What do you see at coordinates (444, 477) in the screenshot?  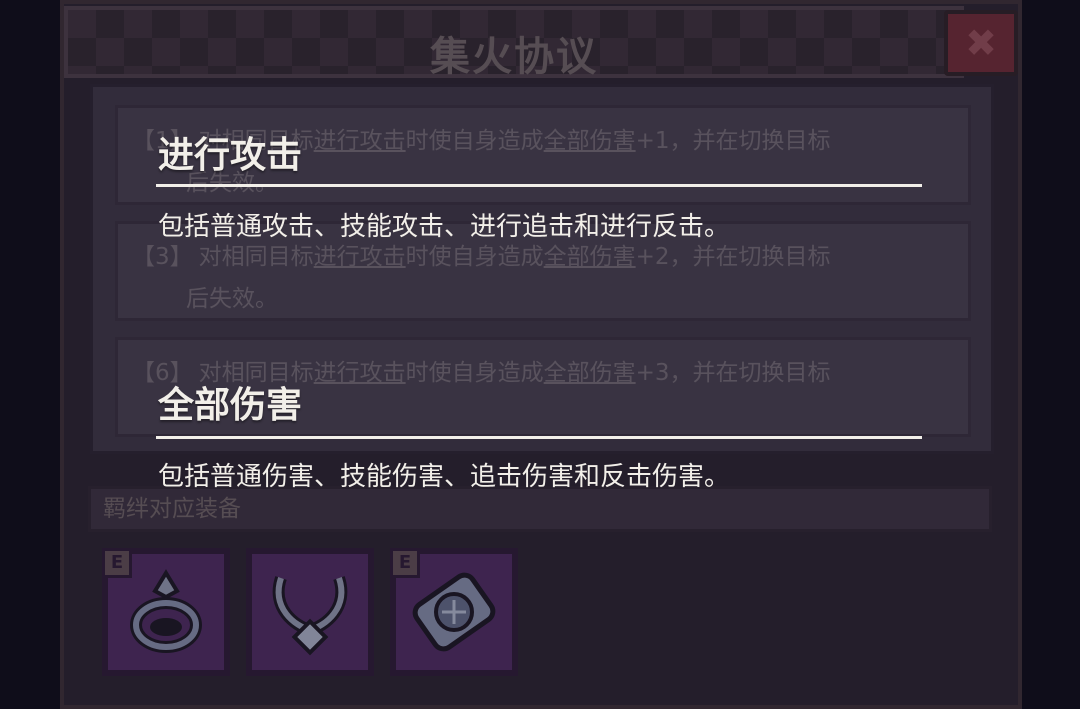 I see `glossary-desc-damage: 包括普通伤害、技能伤害、追击伤害和反击伤害。` at bounding box center [444, 477].